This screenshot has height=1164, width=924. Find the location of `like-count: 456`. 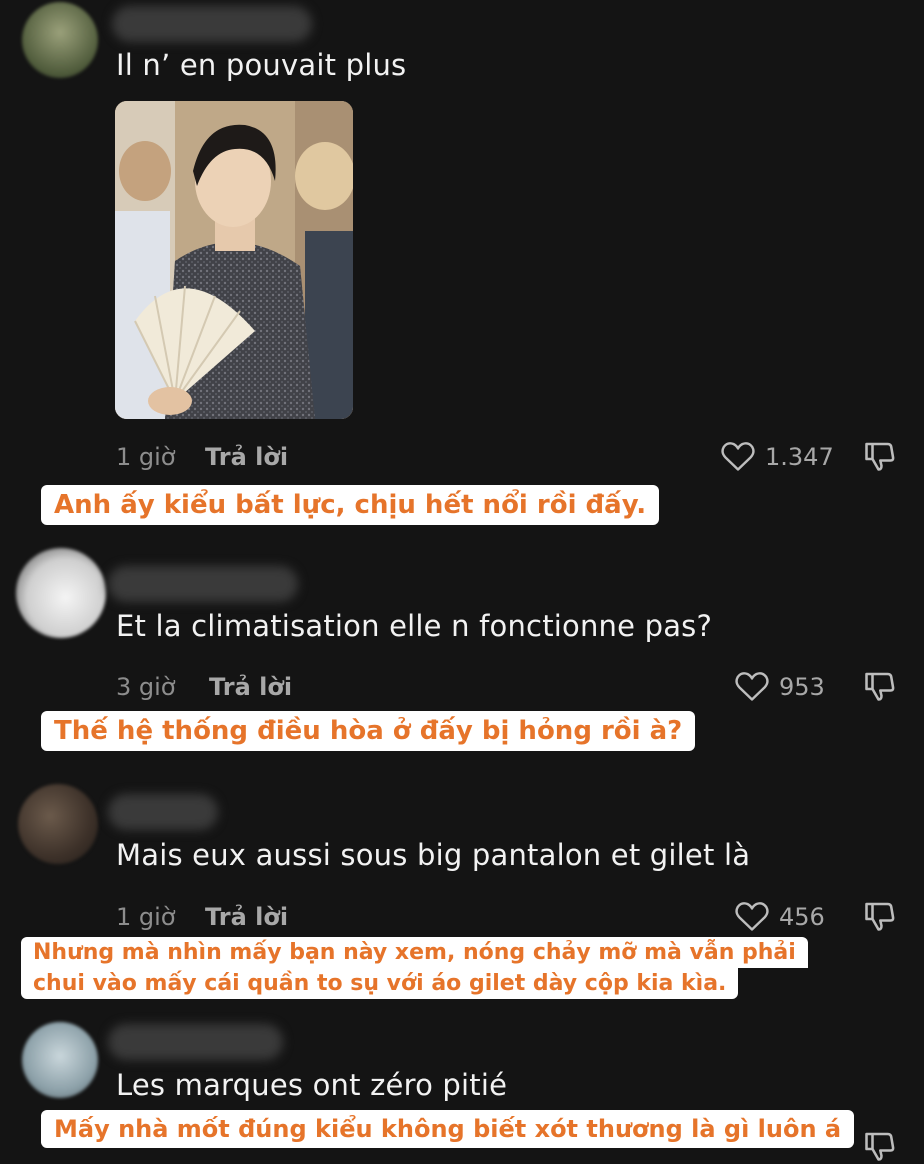

like-count: 456 is located at coordinates (802, 917).